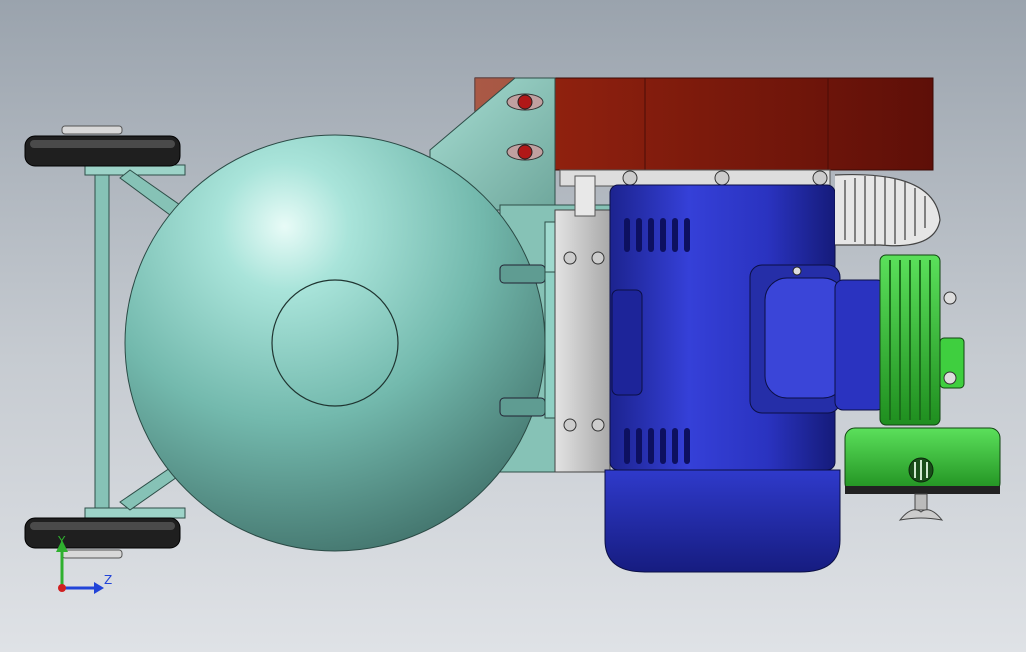 The image size is (1026, 652). I want to click on z-axis-label: Z, so click(108, 580).